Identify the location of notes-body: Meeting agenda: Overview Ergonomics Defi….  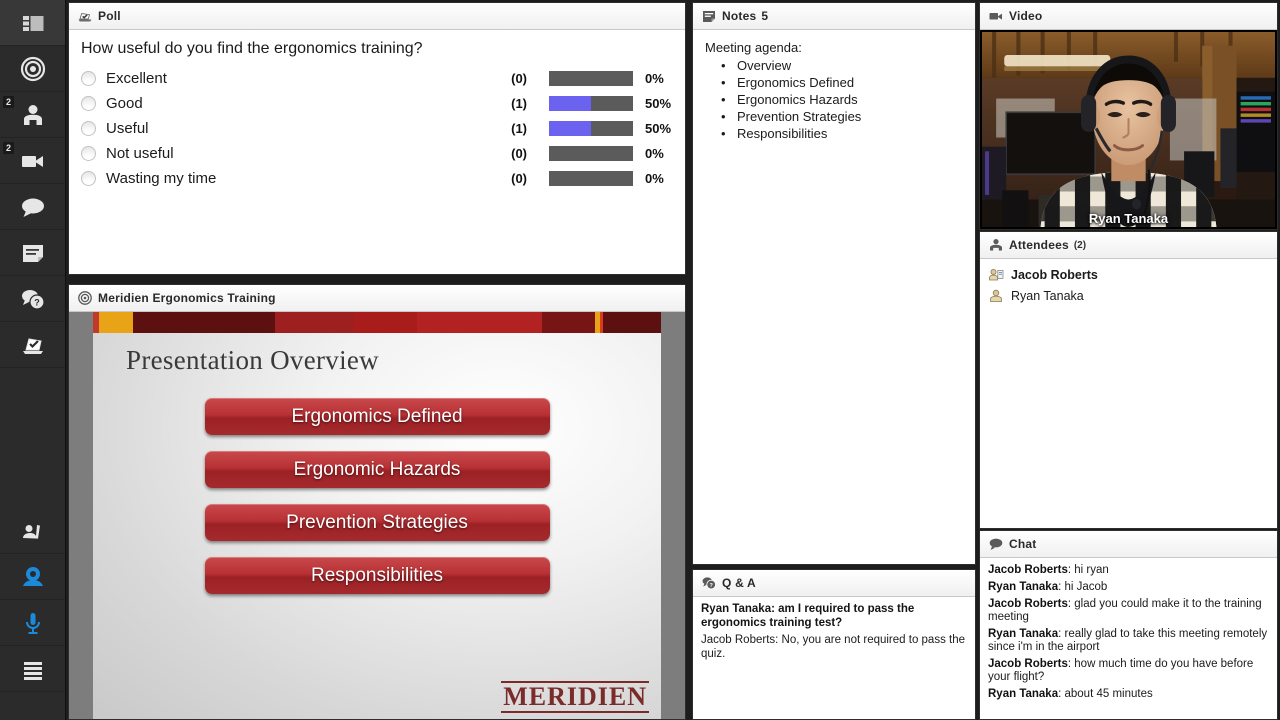
(834, 90).